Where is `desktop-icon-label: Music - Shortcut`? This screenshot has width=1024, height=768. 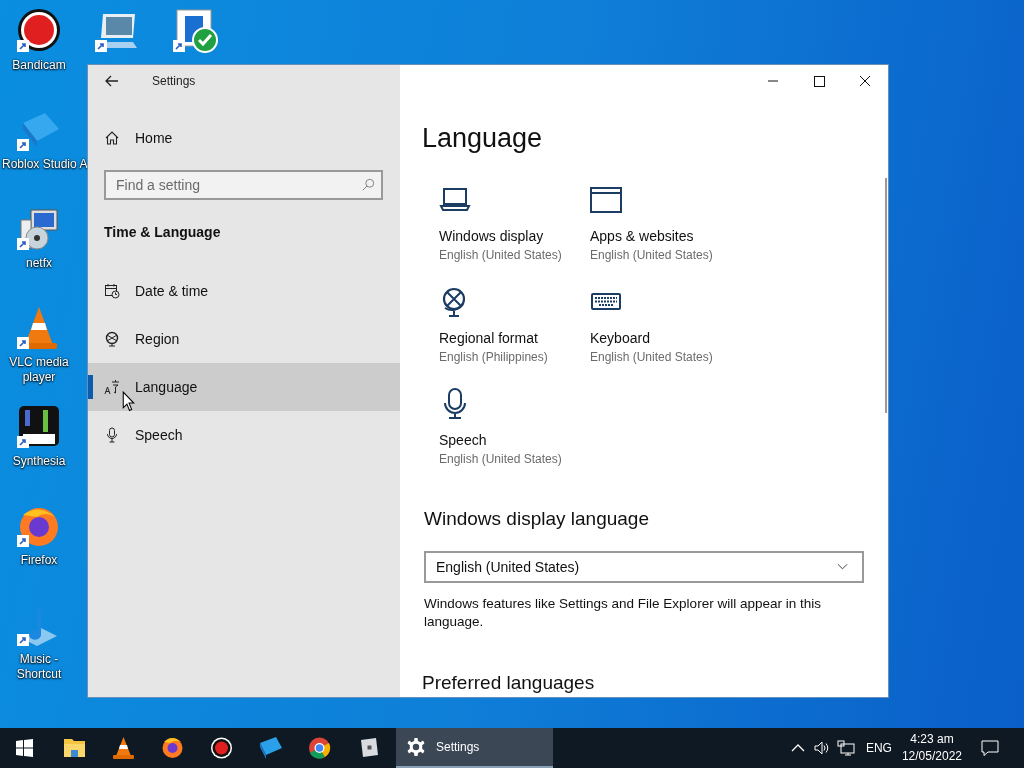
desktop-icon-label: Music - Shortcut is located at coordinates (39, 667).